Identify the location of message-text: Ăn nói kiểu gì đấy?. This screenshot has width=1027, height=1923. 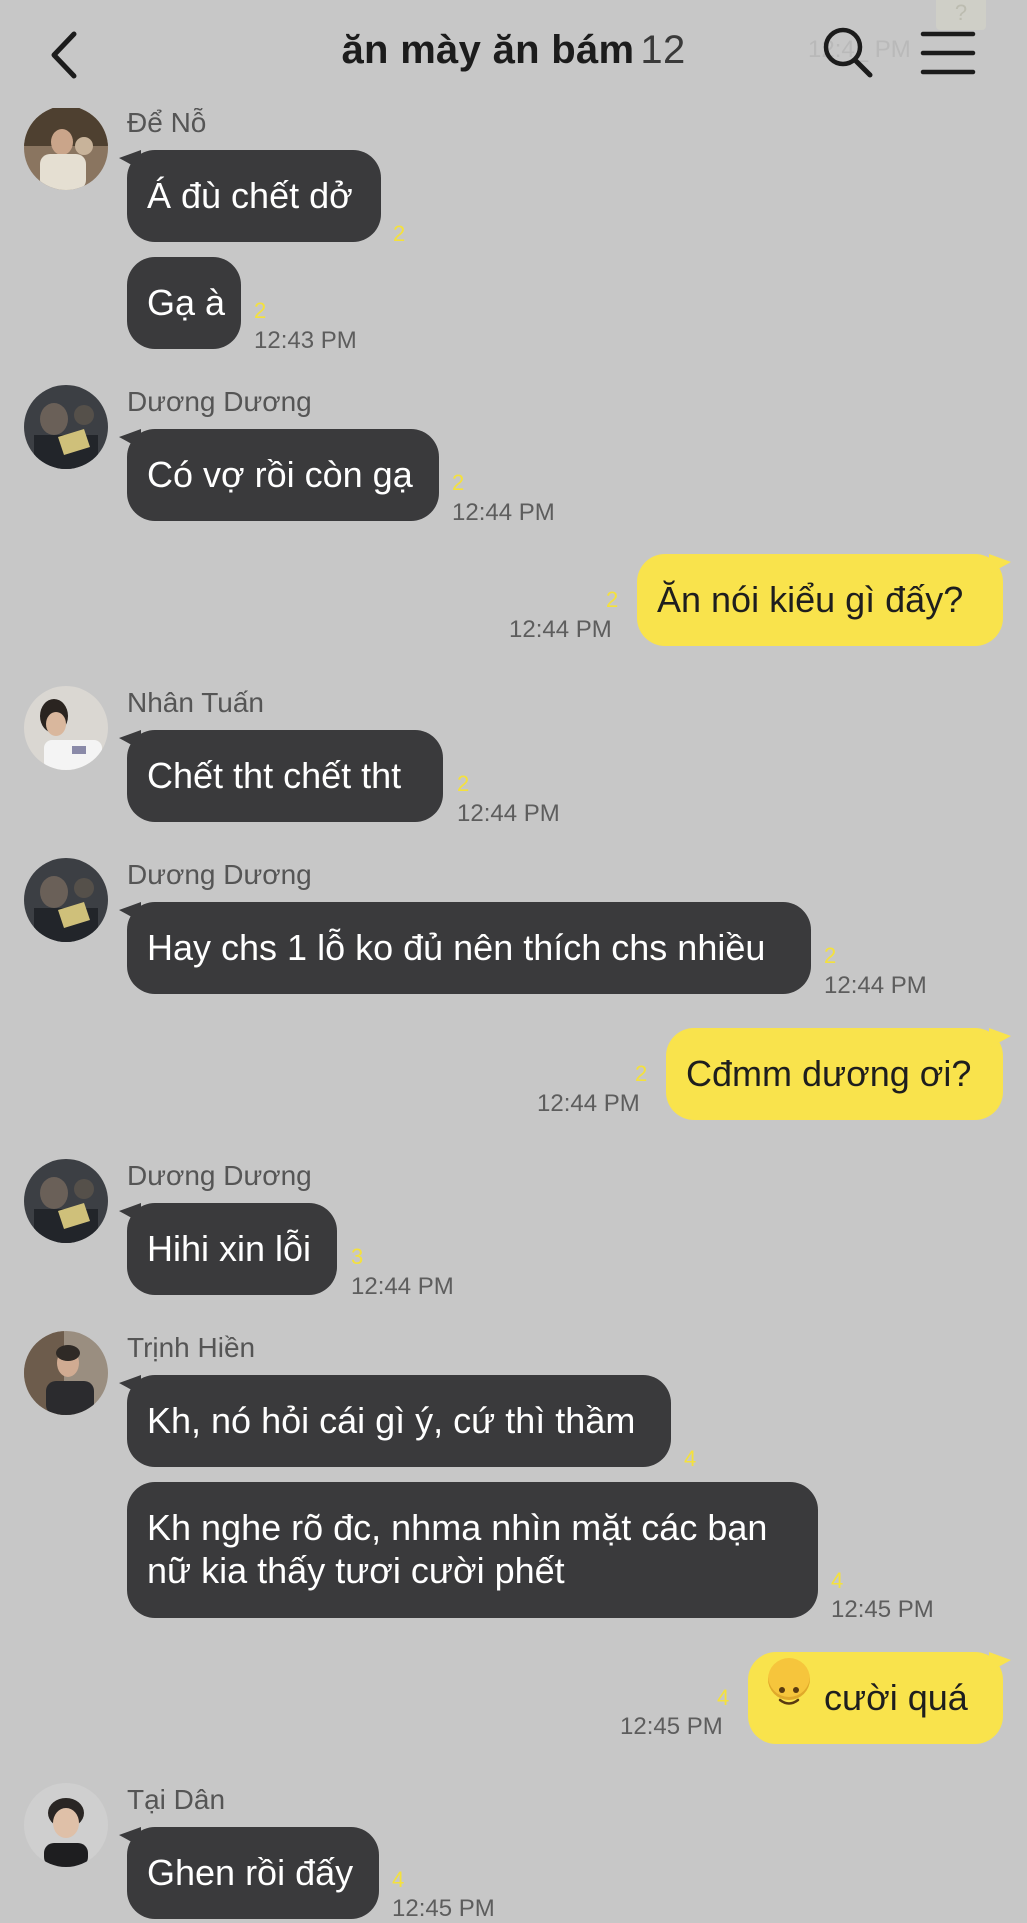
(810, 599).